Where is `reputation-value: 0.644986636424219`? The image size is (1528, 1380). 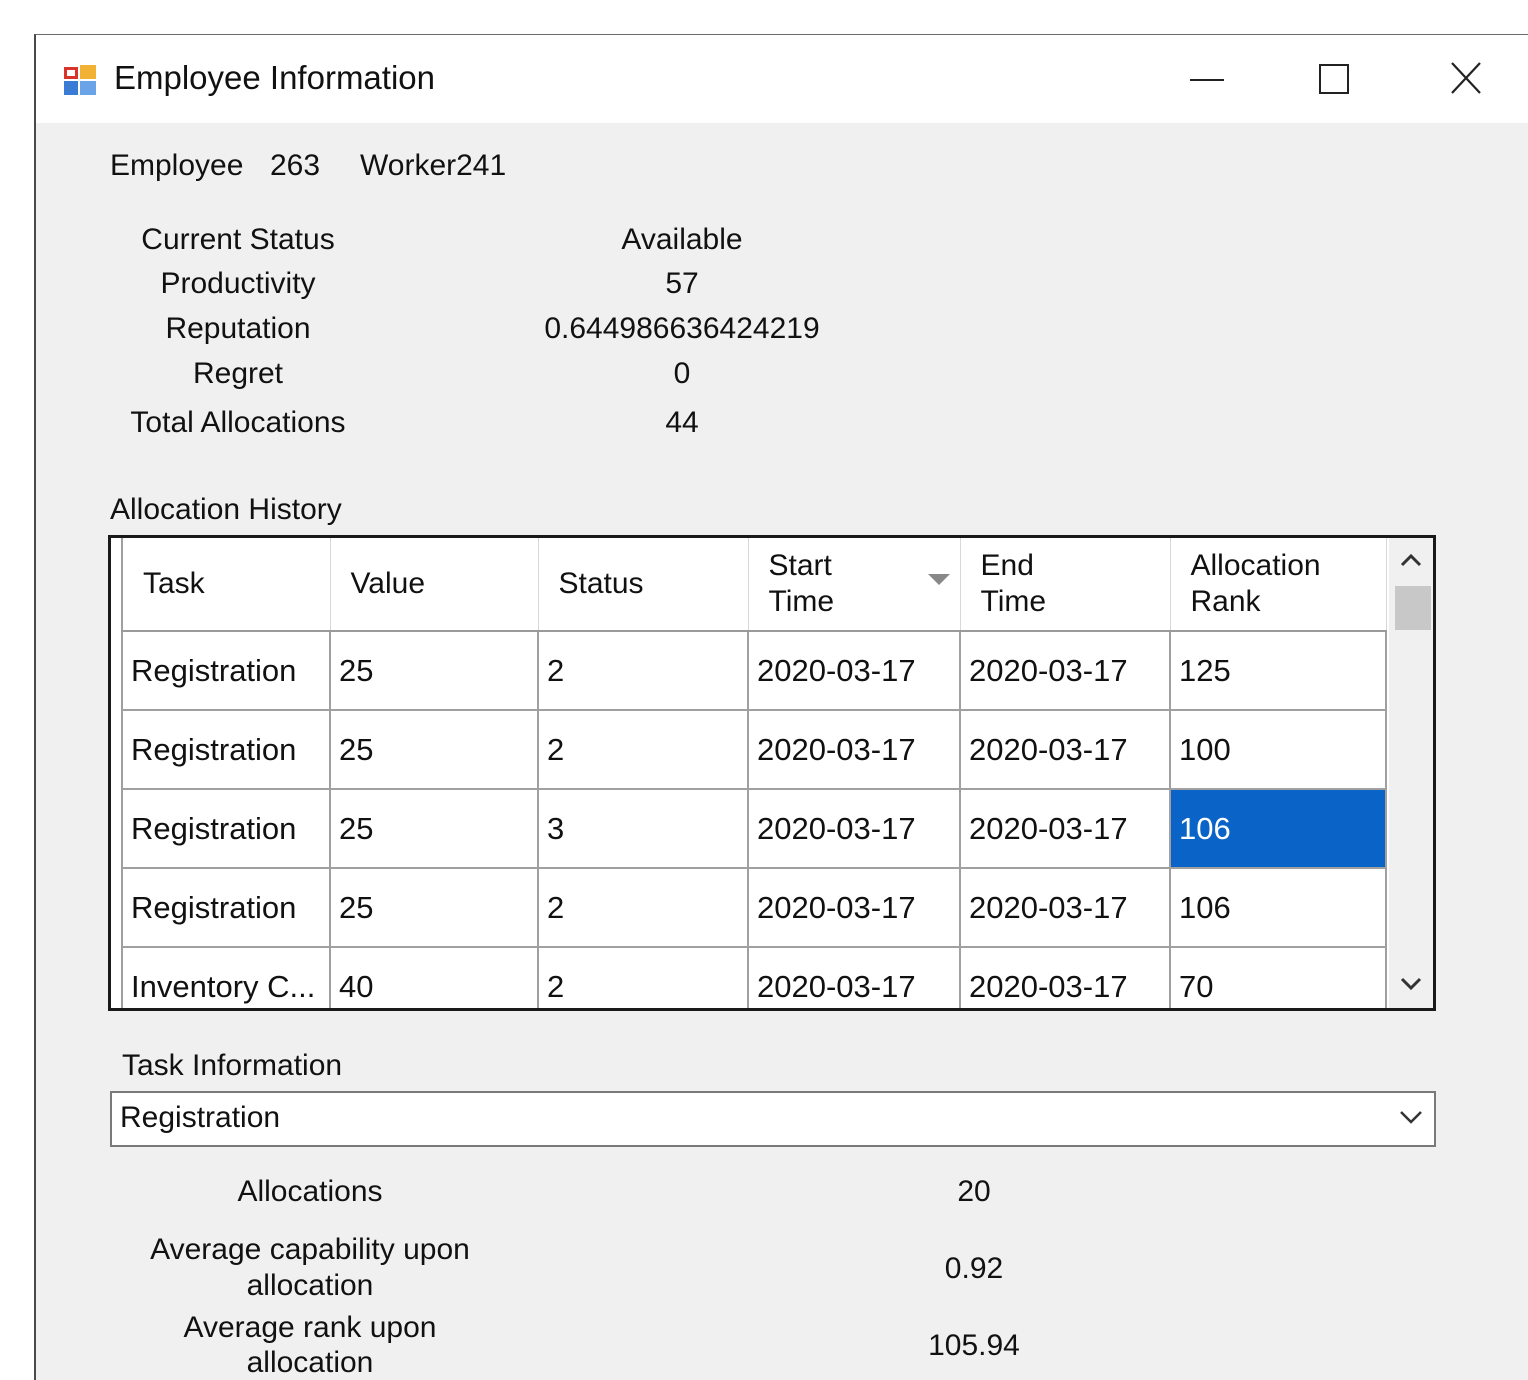
reputation-value: 0.644986636424219 is located at coordinates (682, 328).